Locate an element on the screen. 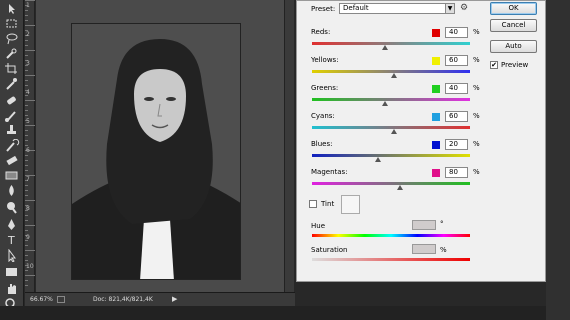 This screenshot has width=570, height=320. type-tool-icon: T is located at coordinates (11, 239).